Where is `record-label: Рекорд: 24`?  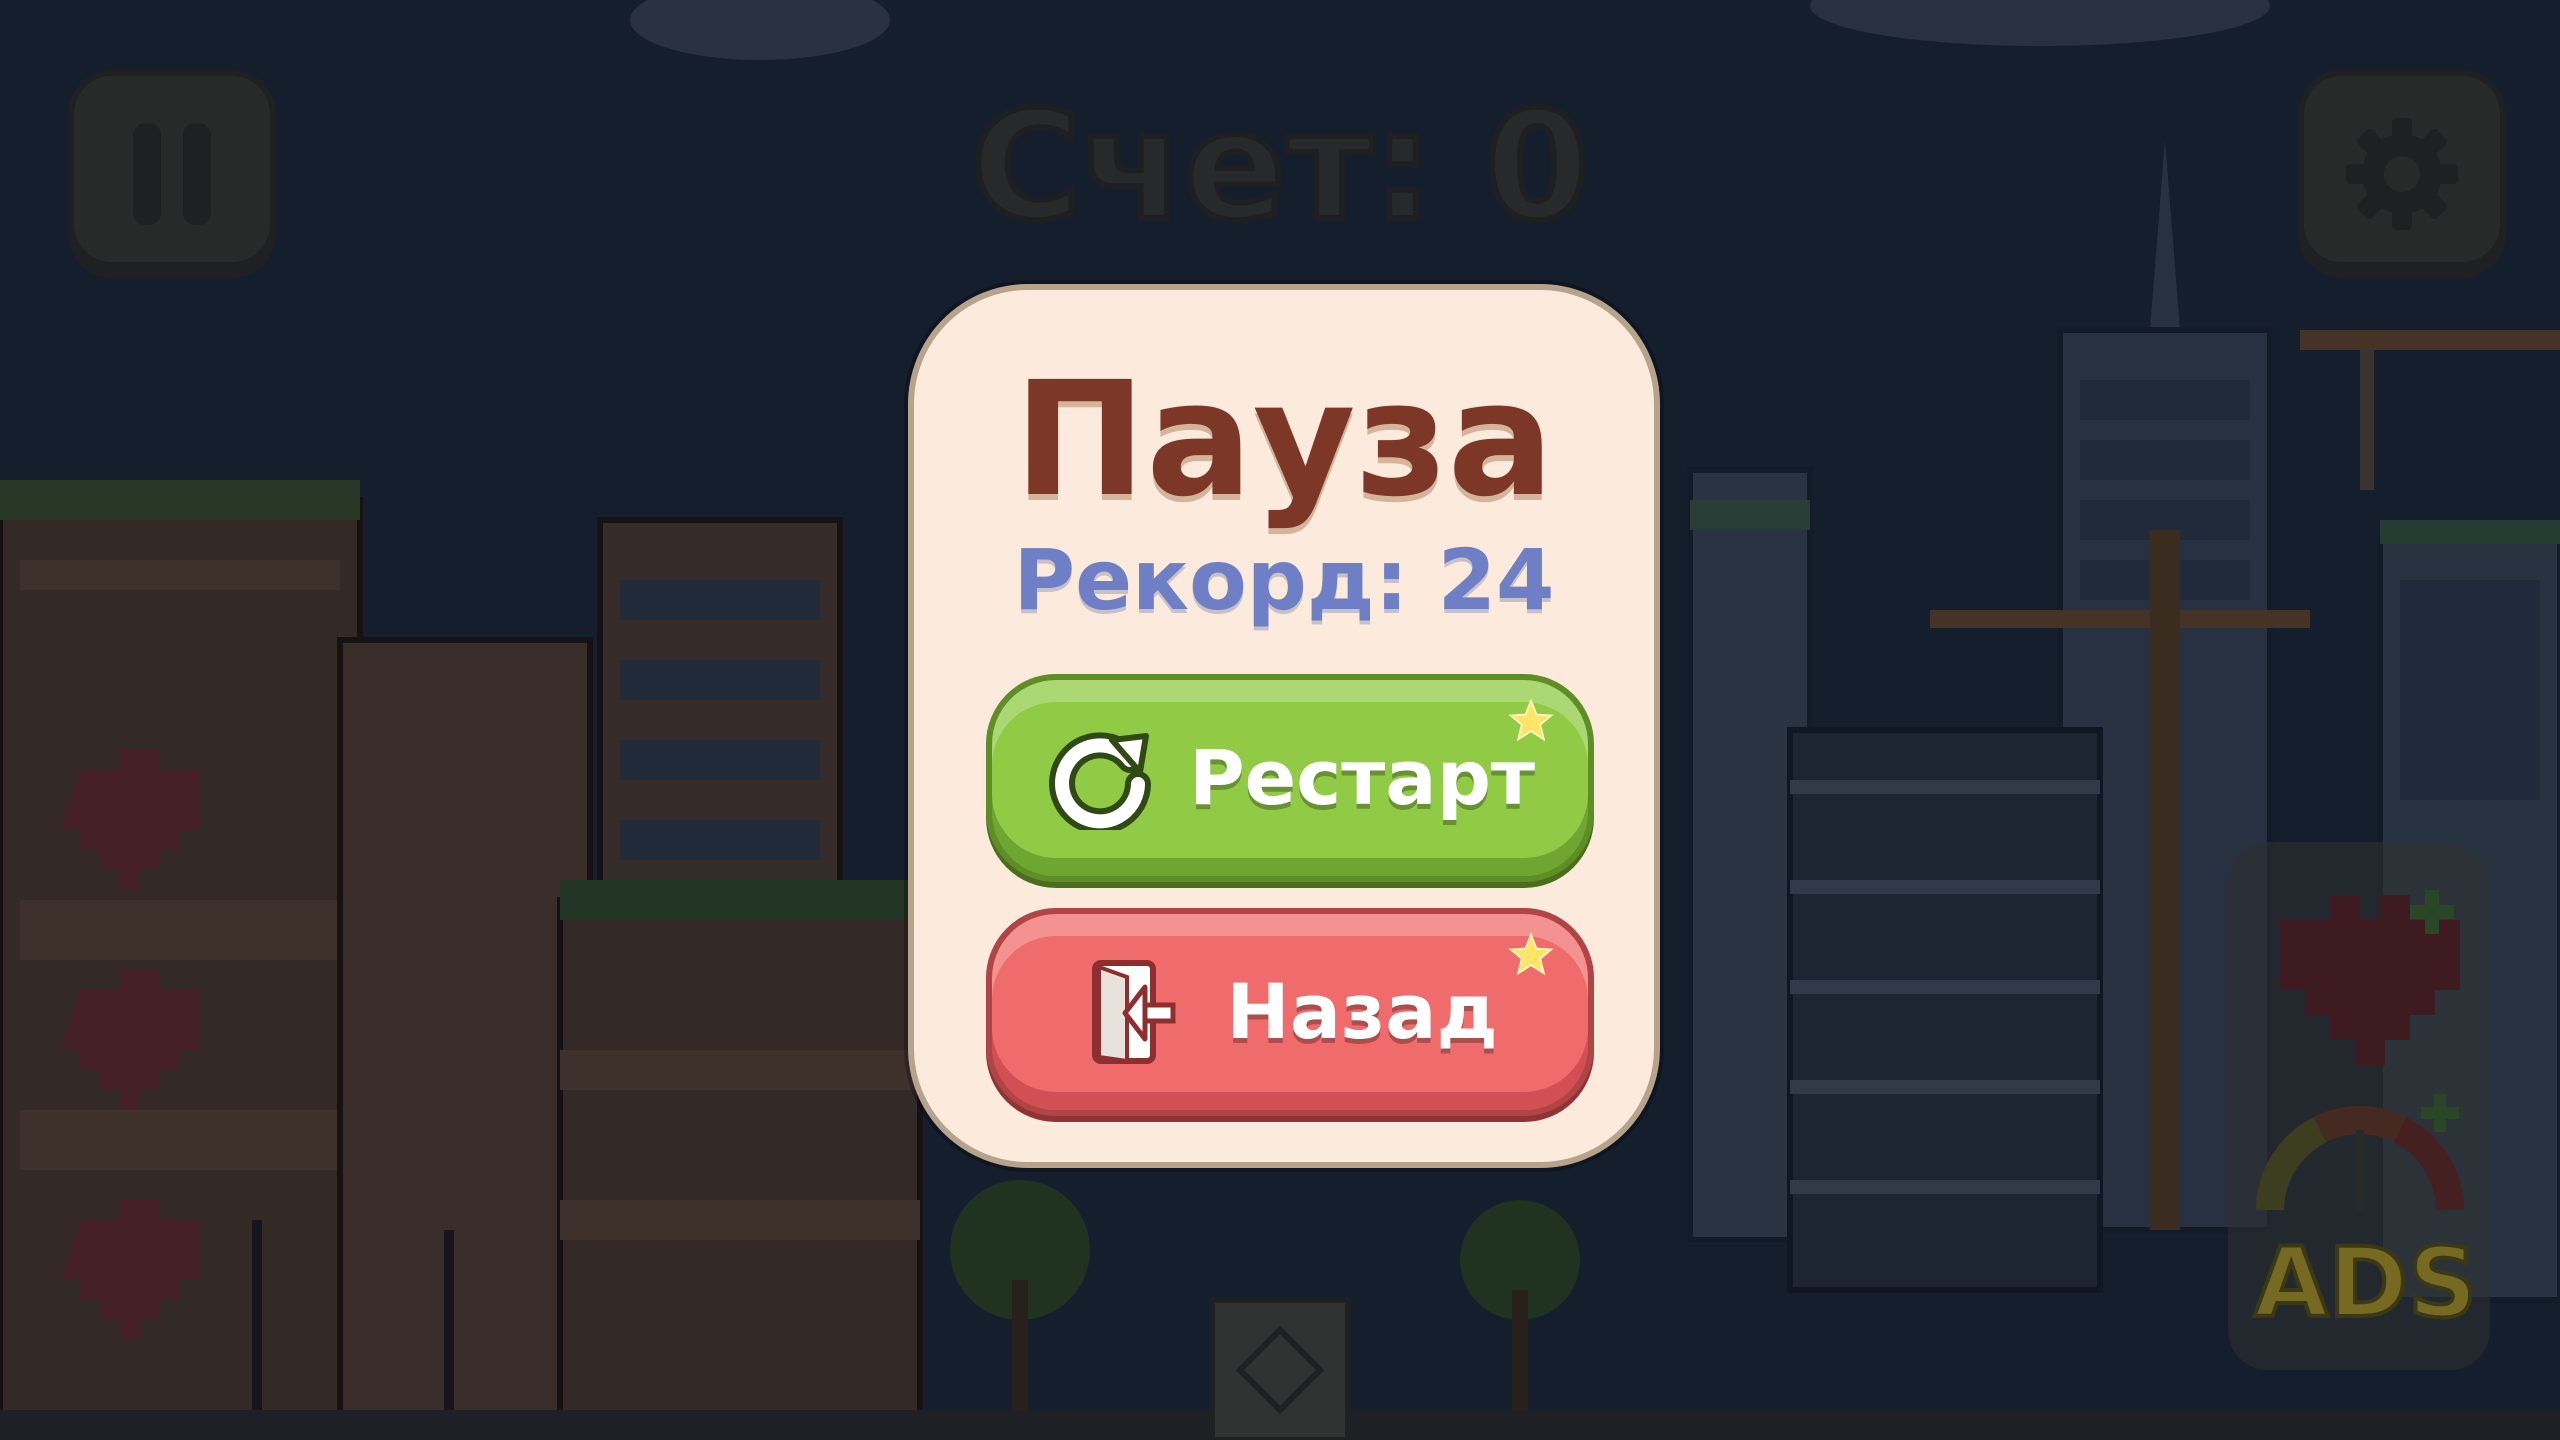 record-label: Рекорд: 24 is located at coordinates (1284, 580).